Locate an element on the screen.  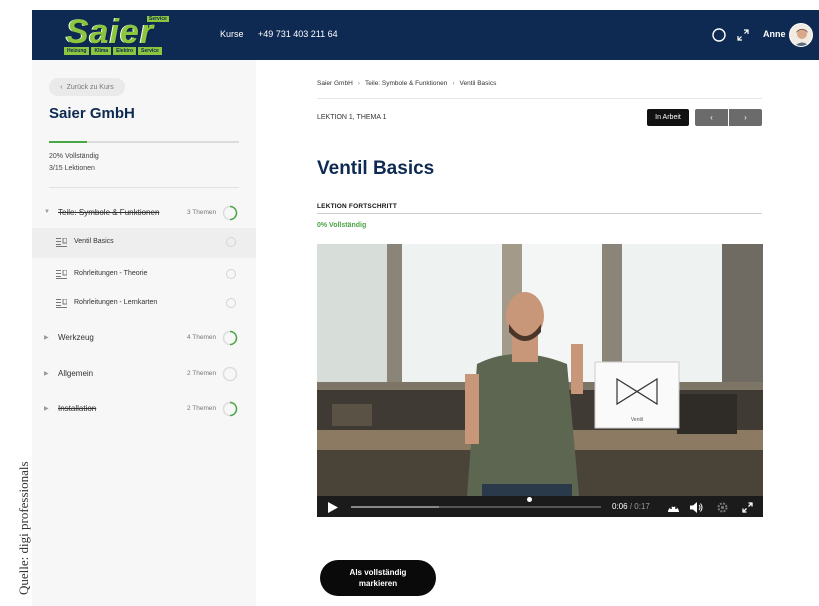
logo-tag: Elektro is located at coordinates (125, 51).